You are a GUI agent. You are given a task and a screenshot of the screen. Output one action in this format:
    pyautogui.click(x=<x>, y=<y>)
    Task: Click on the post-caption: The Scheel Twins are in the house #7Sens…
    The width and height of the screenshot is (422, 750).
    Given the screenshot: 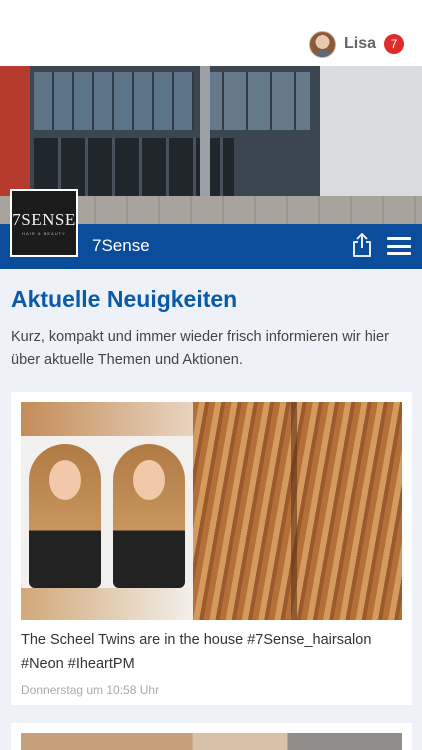 What is the action you would take?
    pyautogui.click(x=196, y=652)
    